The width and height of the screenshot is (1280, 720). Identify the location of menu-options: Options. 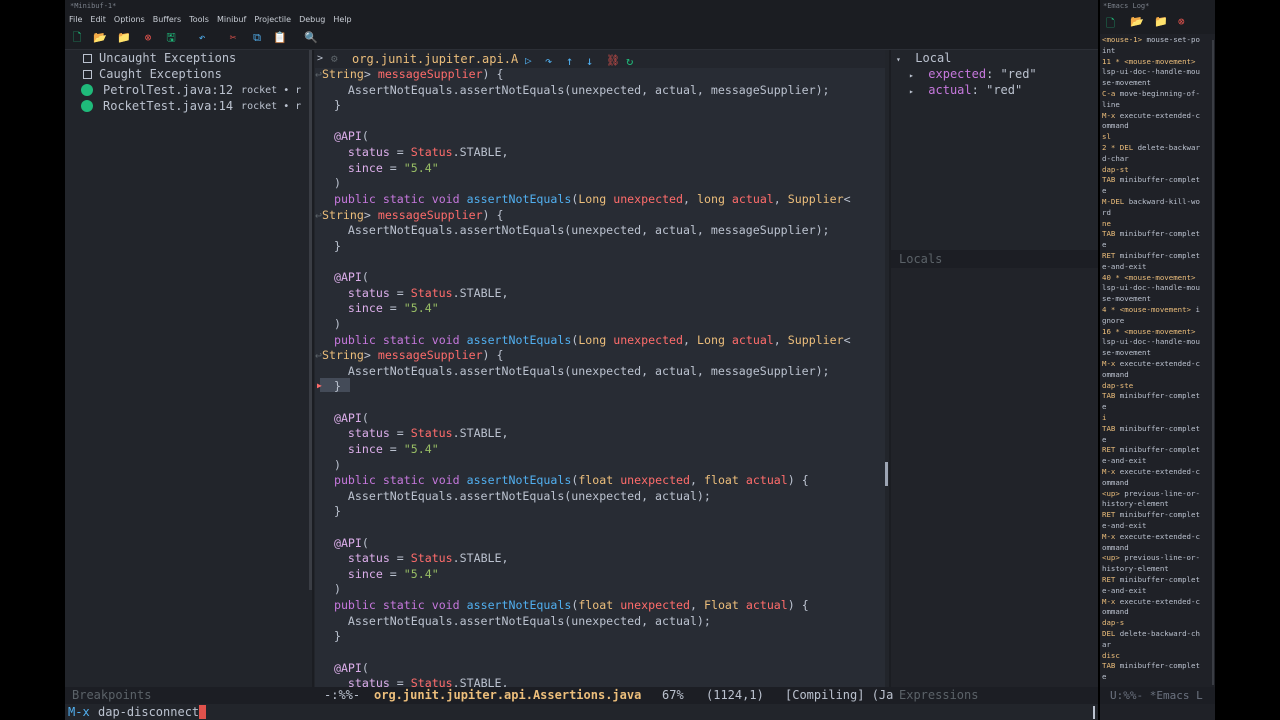
(129, 19).